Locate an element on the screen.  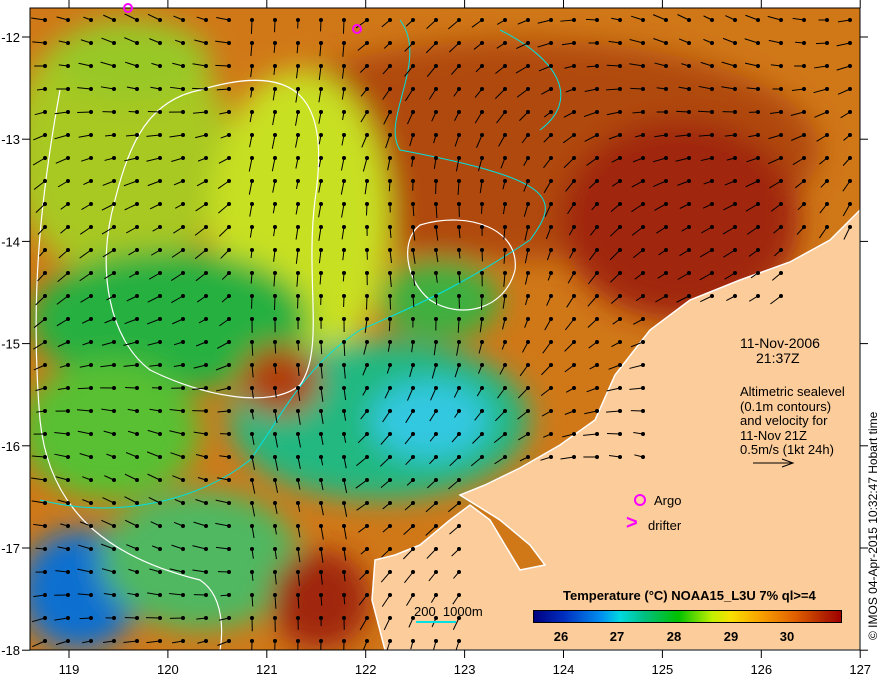
y-tick-label: -15 is located at coordinates (10, 344).